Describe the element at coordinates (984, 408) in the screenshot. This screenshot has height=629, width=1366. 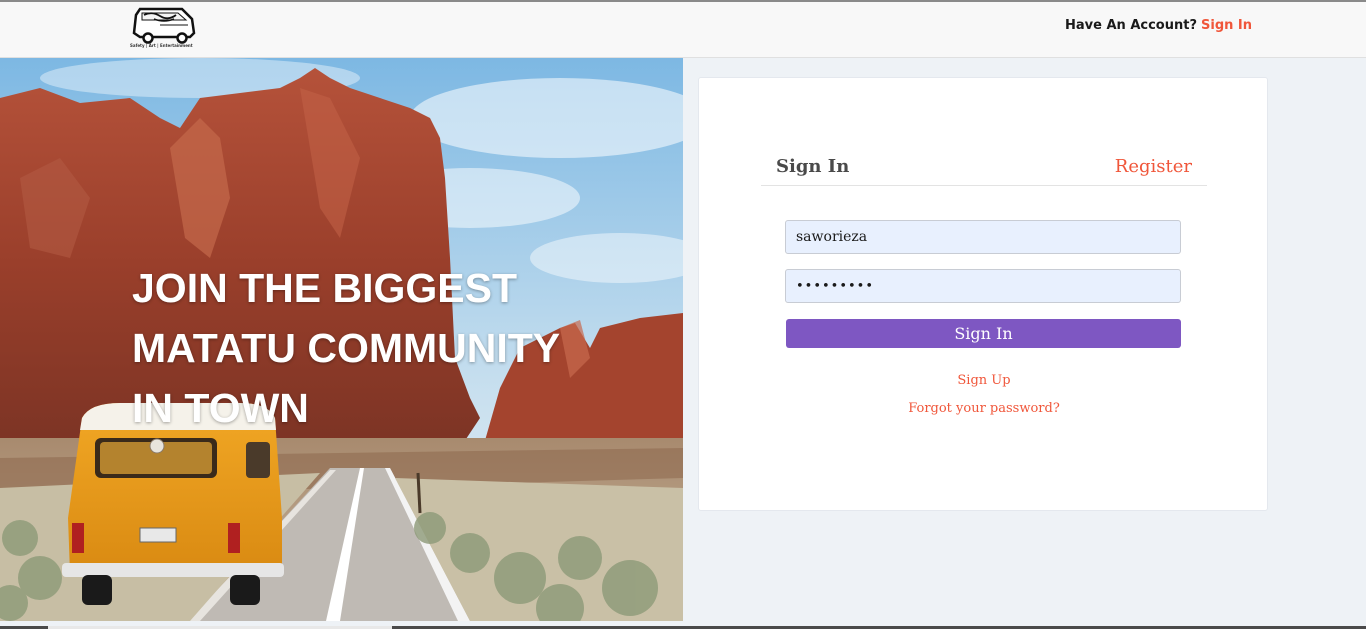
I see `forgot-password-link: Forgot your password?` at that location.